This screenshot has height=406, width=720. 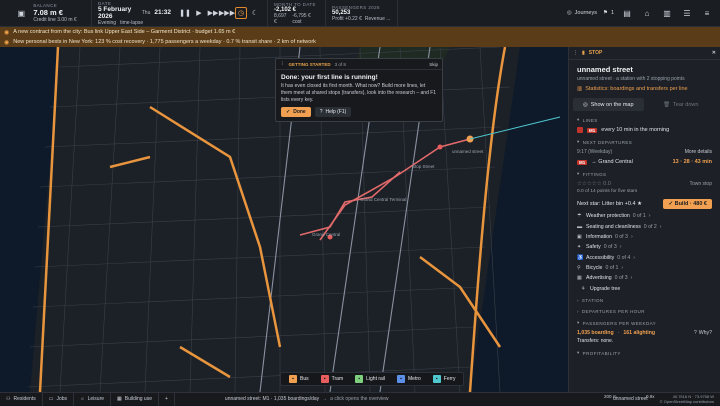 I want to click on notifications-button: ⚑ 1, so click(x=608, y=13).